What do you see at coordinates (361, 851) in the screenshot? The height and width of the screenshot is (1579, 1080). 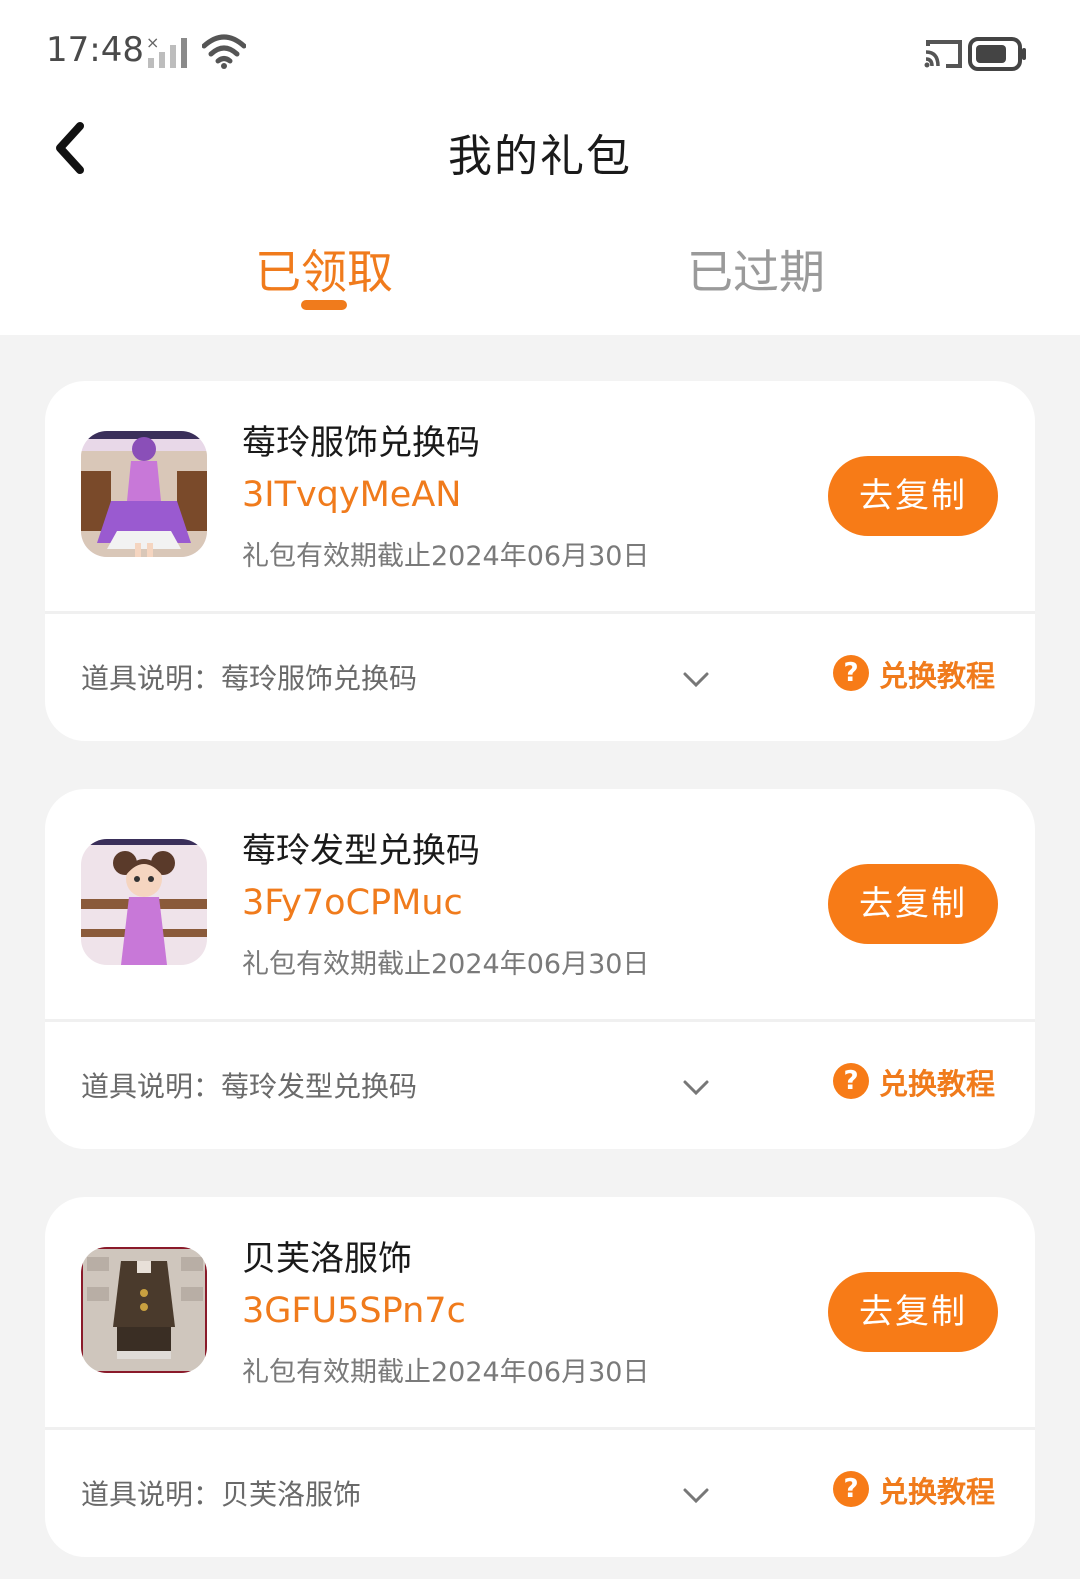 I see `gift-name: 莓玲发型兑换码` at bounding box center [361, 851].